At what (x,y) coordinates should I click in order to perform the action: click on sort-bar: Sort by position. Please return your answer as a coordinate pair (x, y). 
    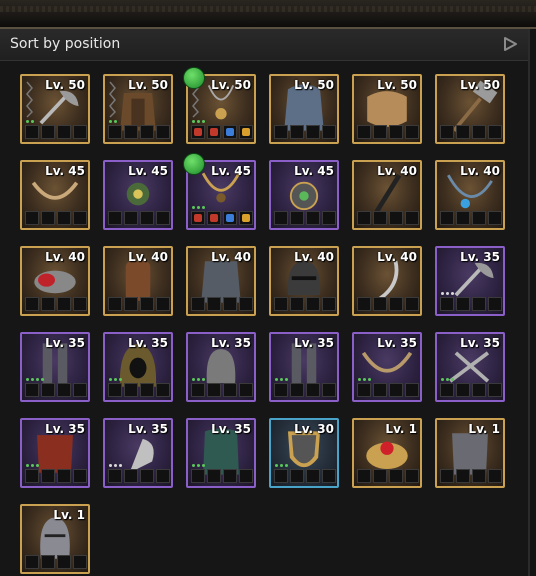
    Looking at the image, I should click on (264, 45).